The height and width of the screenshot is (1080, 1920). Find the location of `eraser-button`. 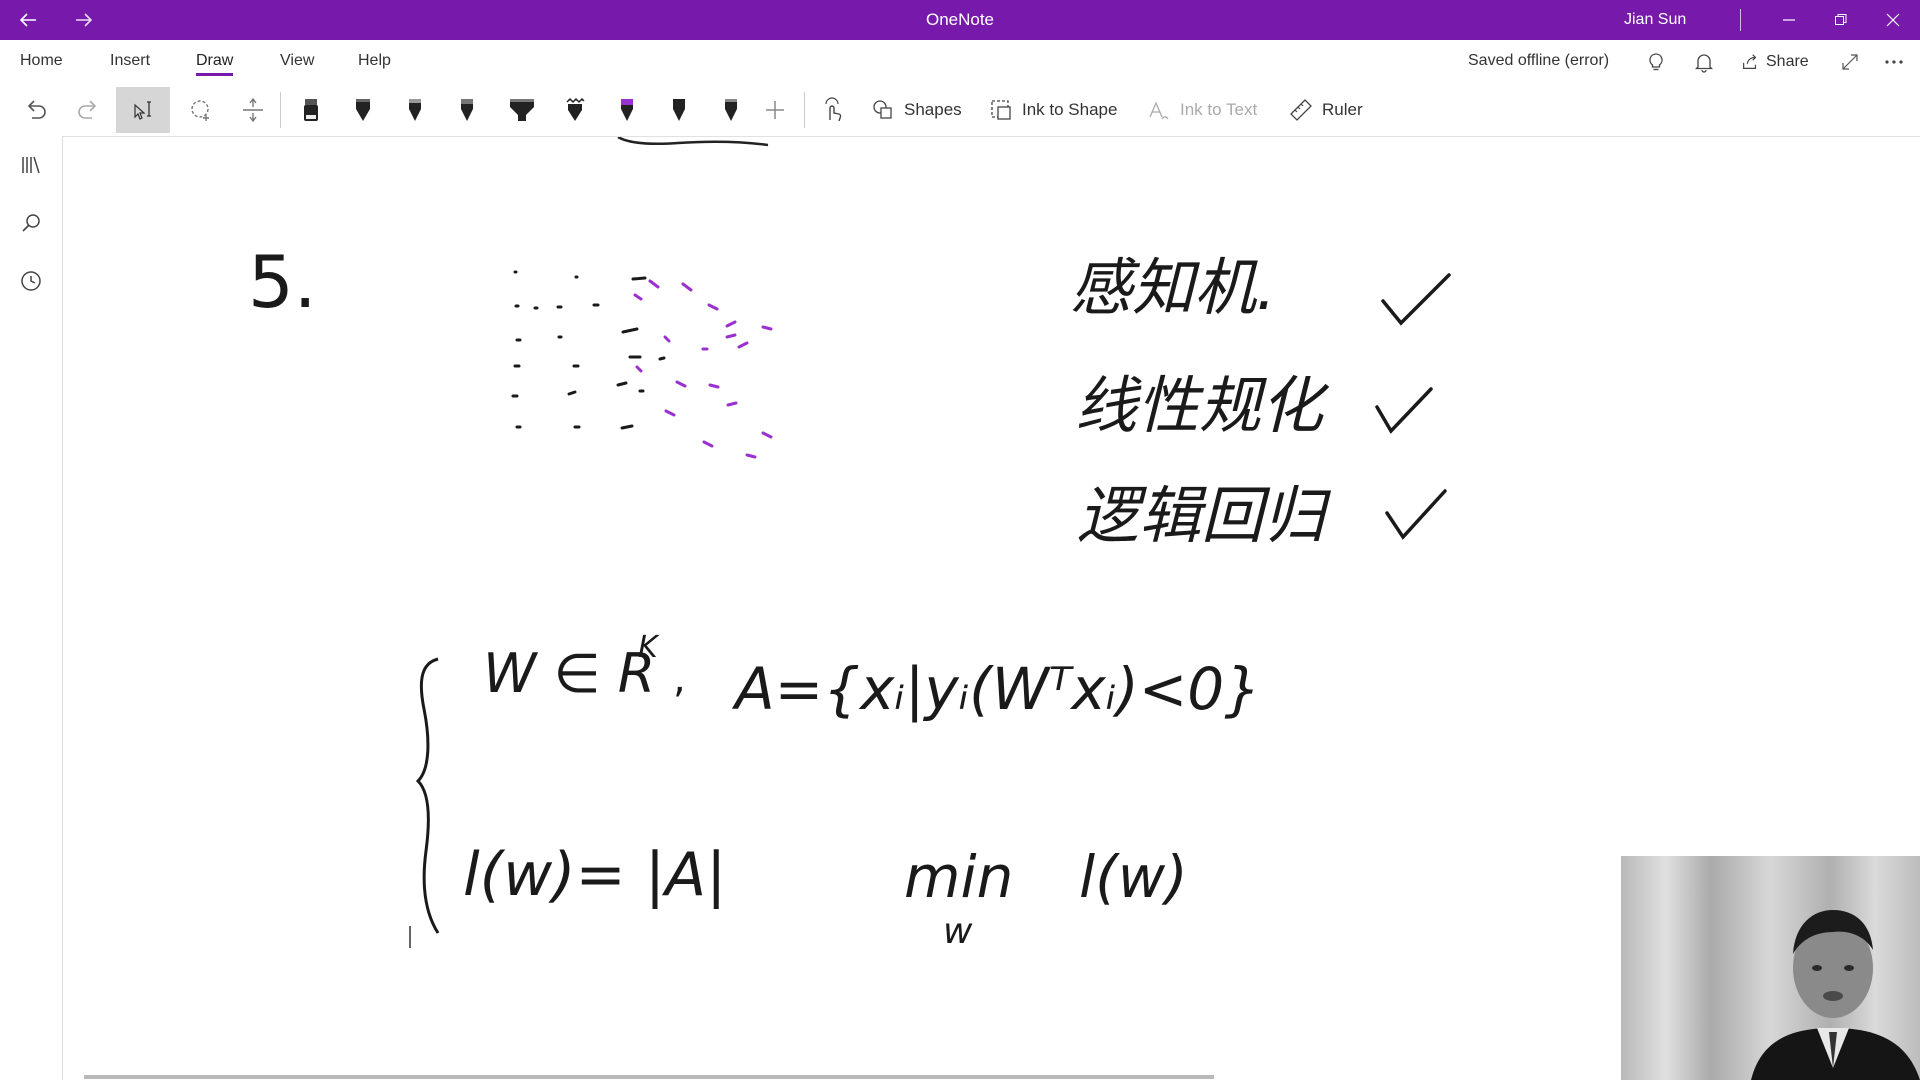

eraser-button is located at coordinates (311, 110).